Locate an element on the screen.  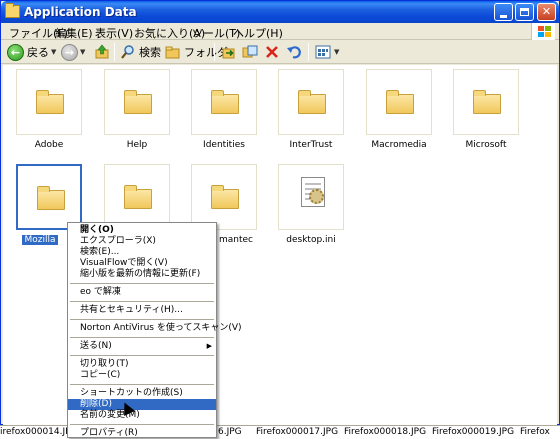
item-label: Help is located at coordinates (137, 145).